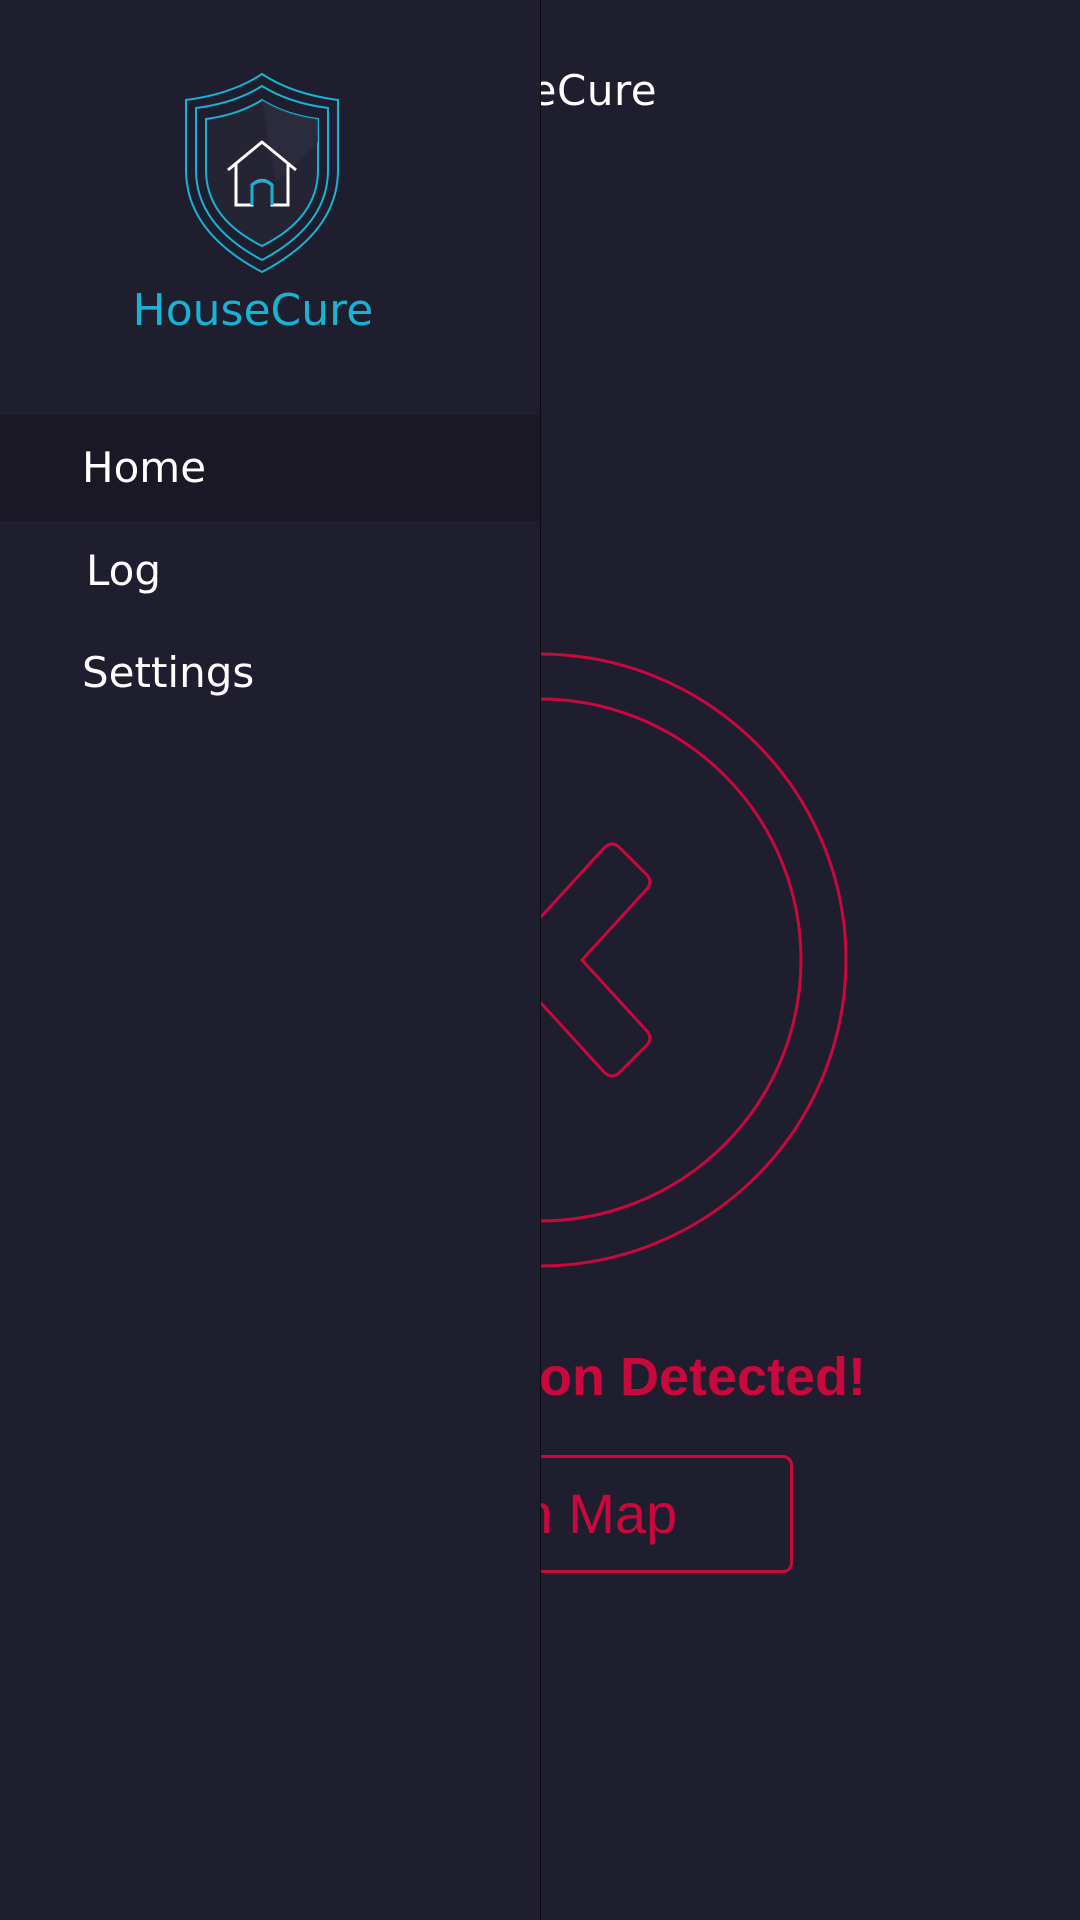  Describe the element at coordinates (262, 173) in the screenshot. I see `shield-house-icon` at that location.